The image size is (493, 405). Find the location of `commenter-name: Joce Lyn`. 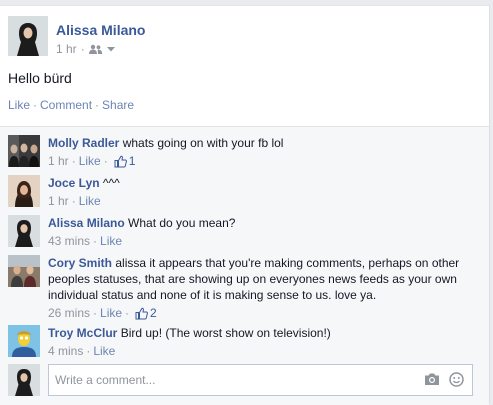

commenter-name: Joce Lyn is located at coordinates (74, 183).